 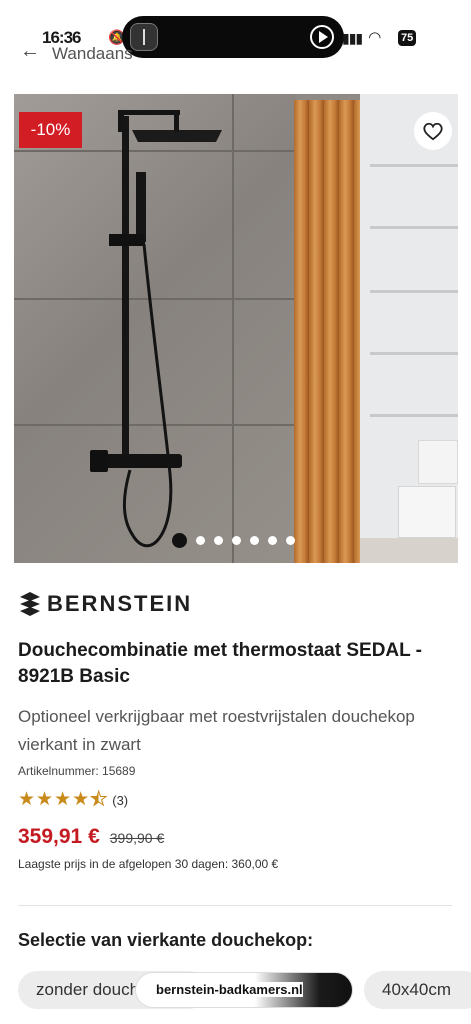 I want to click on gallery-pagination, so click(x=233, y=540).